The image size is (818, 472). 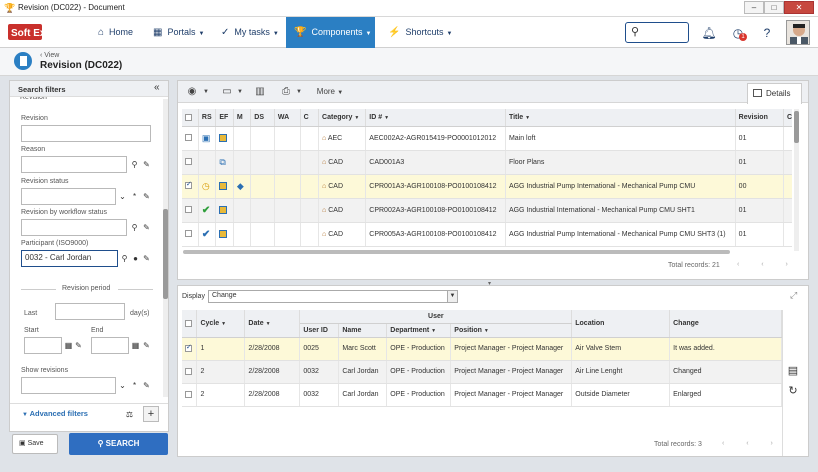 What do you see at coordinates (35, 444) in the screenshot?
I see `save-button: ▣ Save` at bounding box center [35, 444].